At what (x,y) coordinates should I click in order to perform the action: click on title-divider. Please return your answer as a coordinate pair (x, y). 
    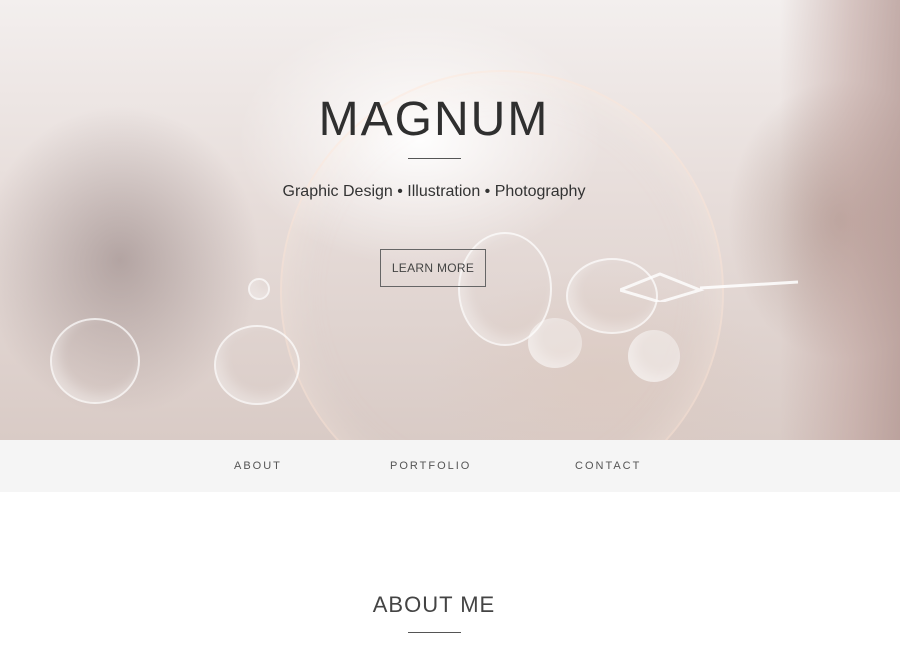
    Looking at the image, I should click on (434, 158).